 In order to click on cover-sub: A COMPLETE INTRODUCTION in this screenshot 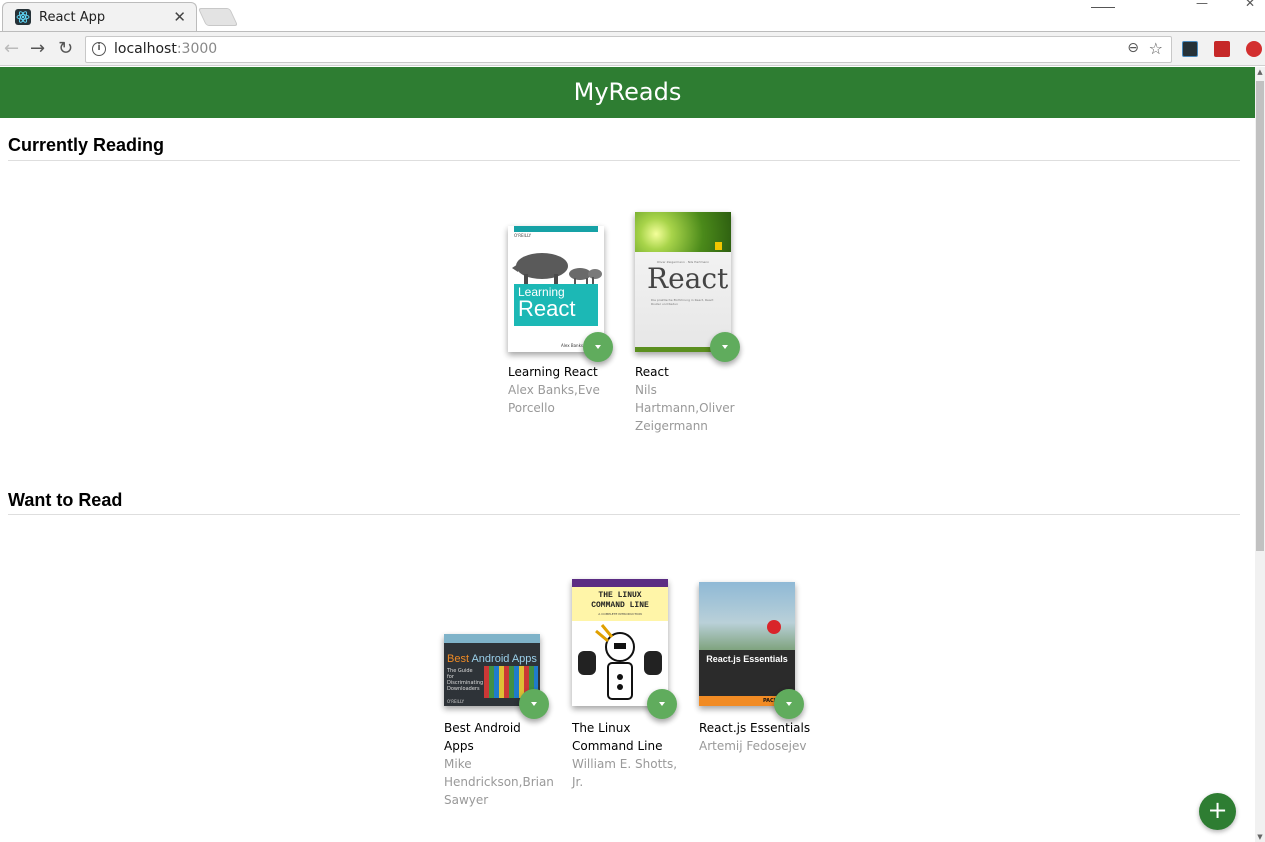, I will do `click(620, 614)`.